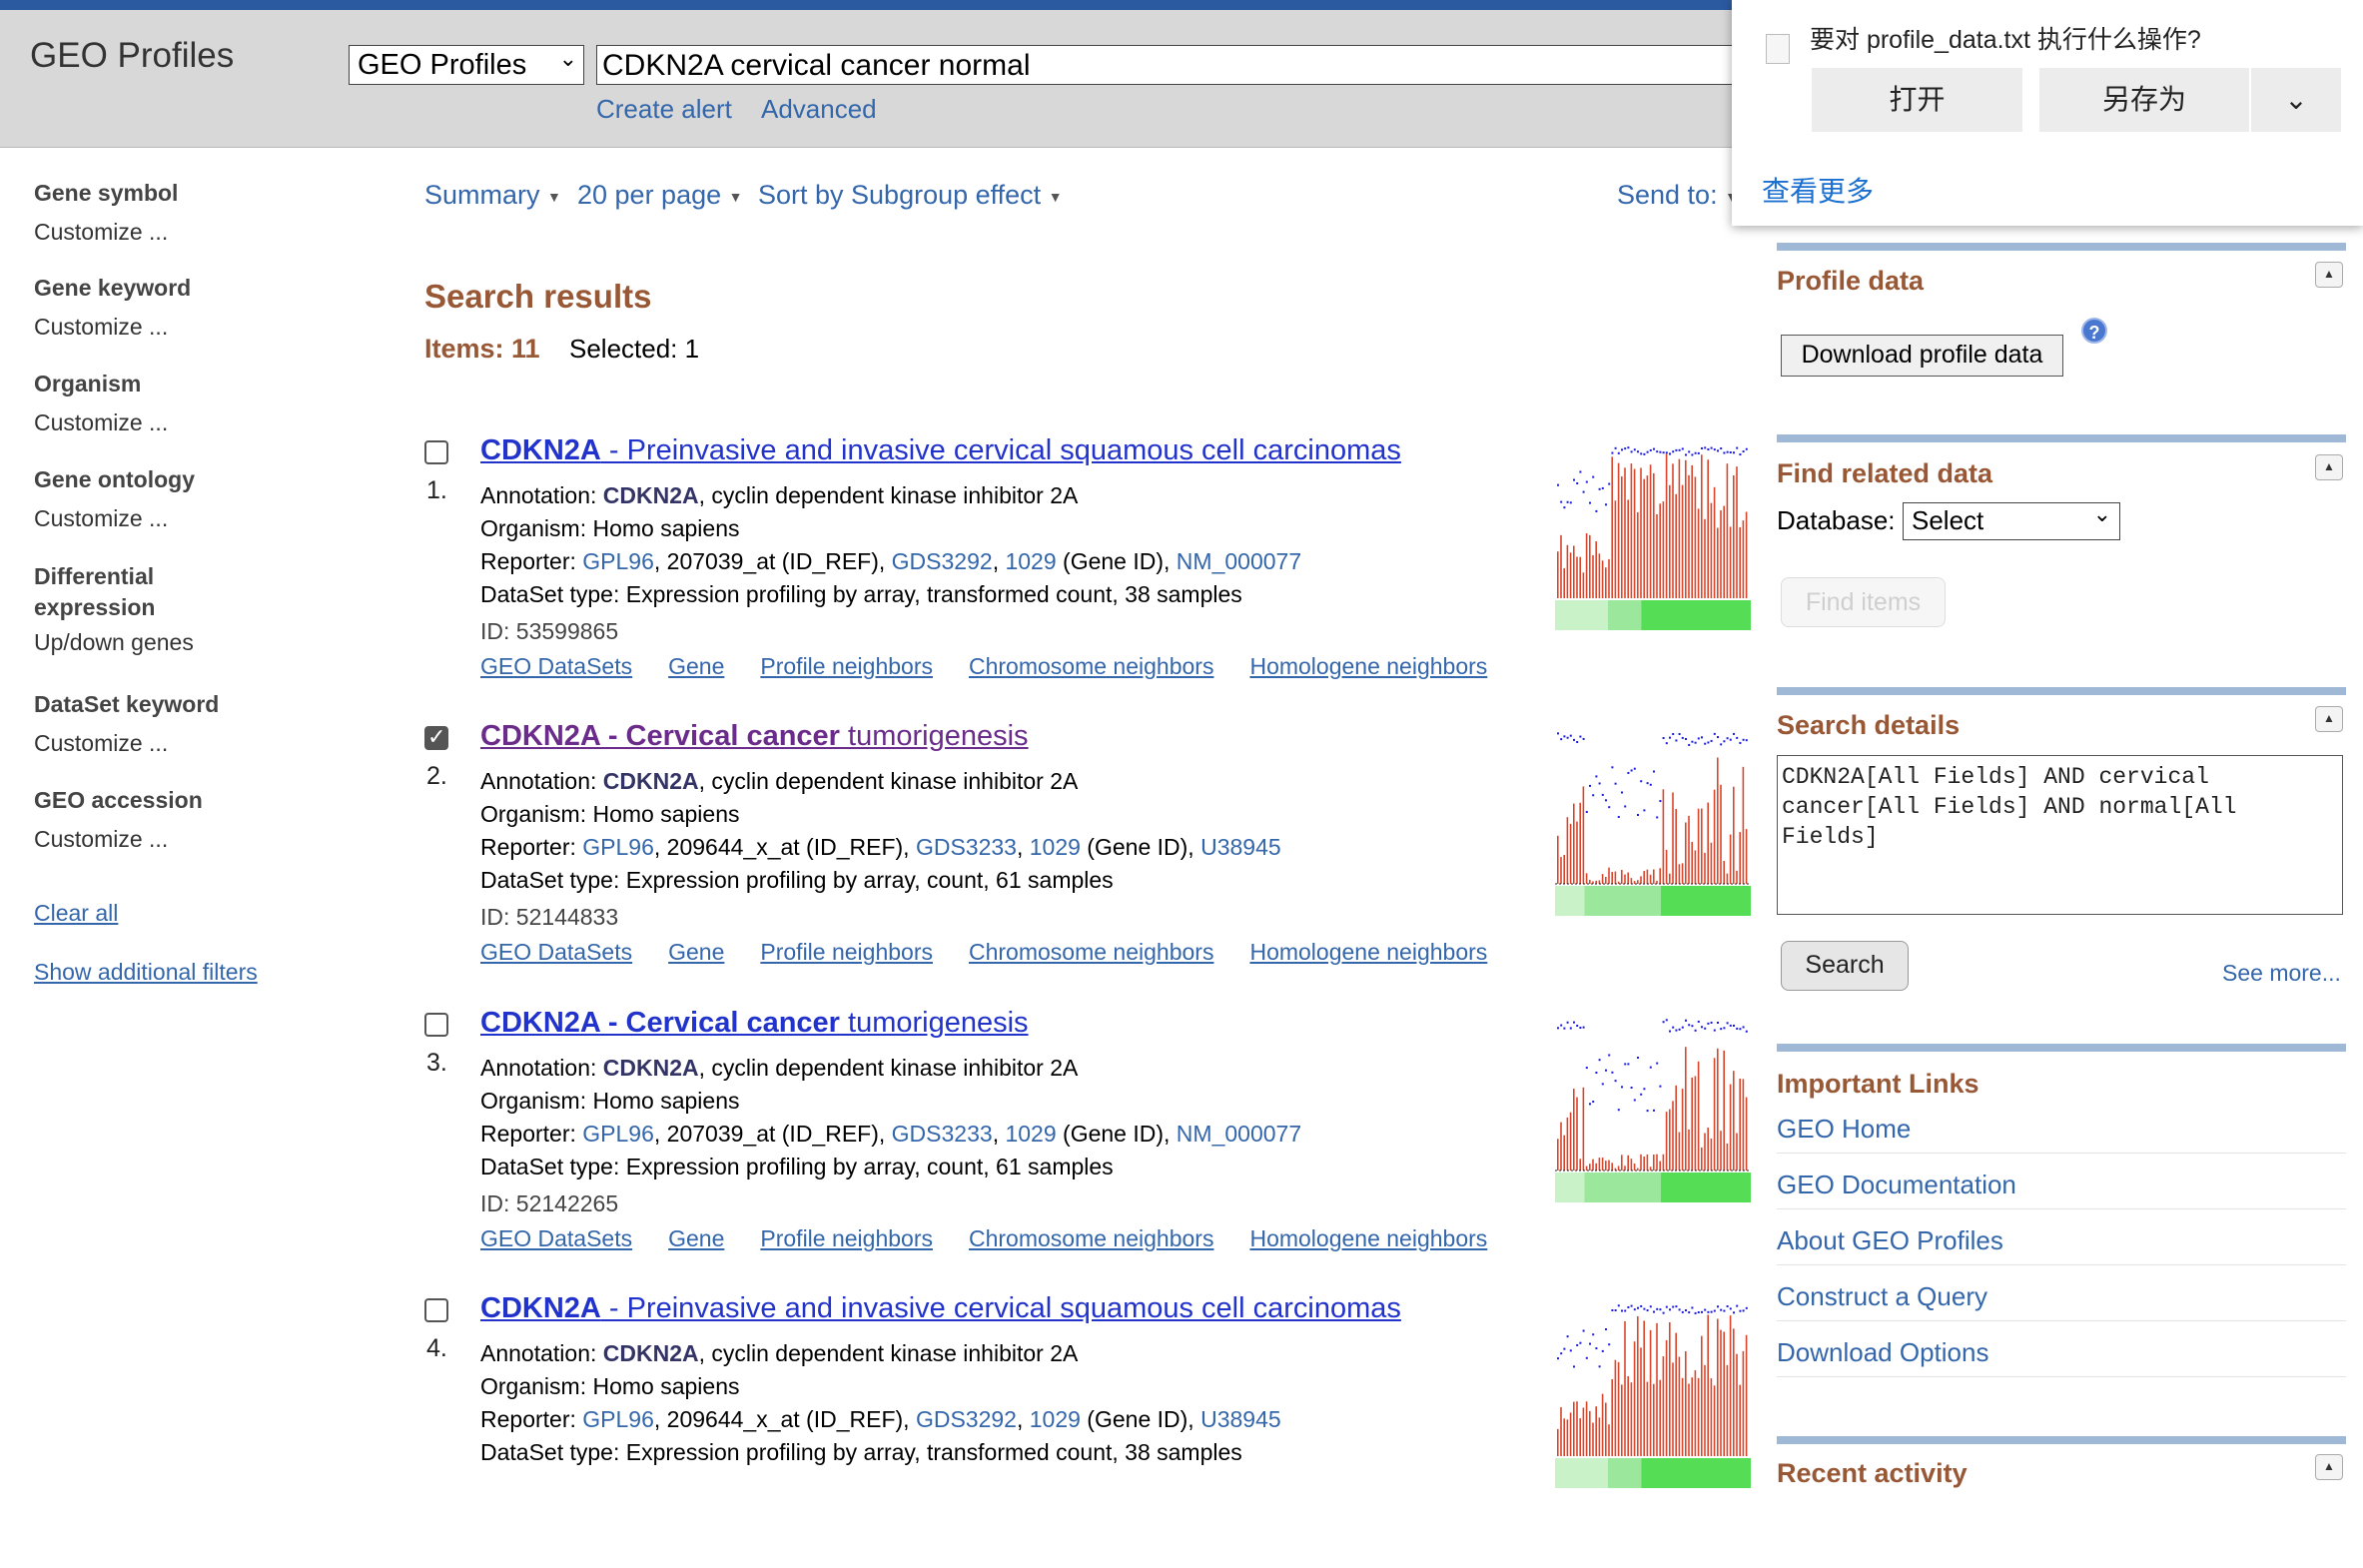  I want to click on open-button: 打开, so click(1917, 100).